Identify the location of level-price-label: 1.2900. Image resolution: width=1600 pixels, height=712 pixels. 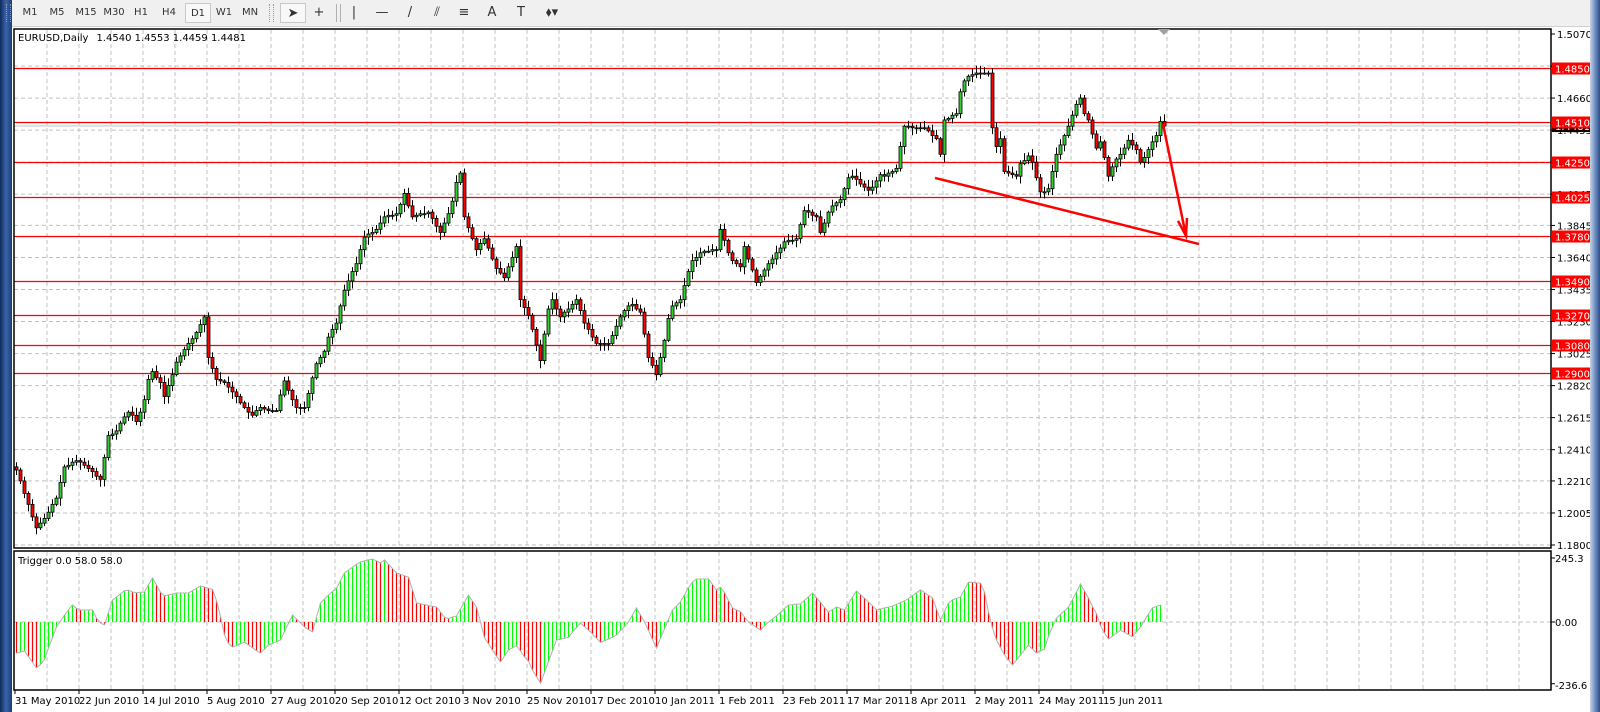
(1572, 375).